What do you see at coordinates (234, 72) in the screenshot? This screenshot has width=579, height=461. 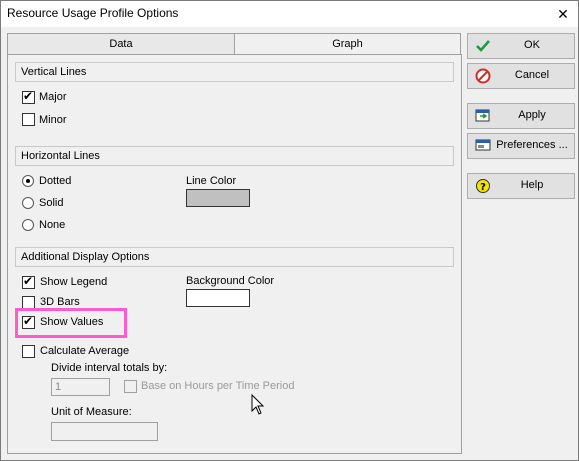 I see `vertical-lines-header: Vertical Lines` at bounding box center [234, 72].